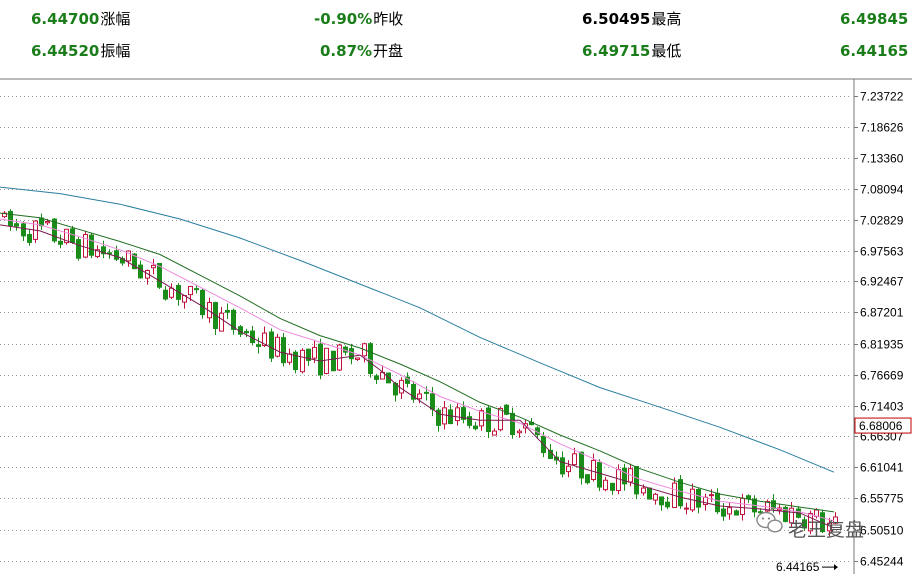  I want to click on y-tick-label: 7.23722, so click(882, 97).